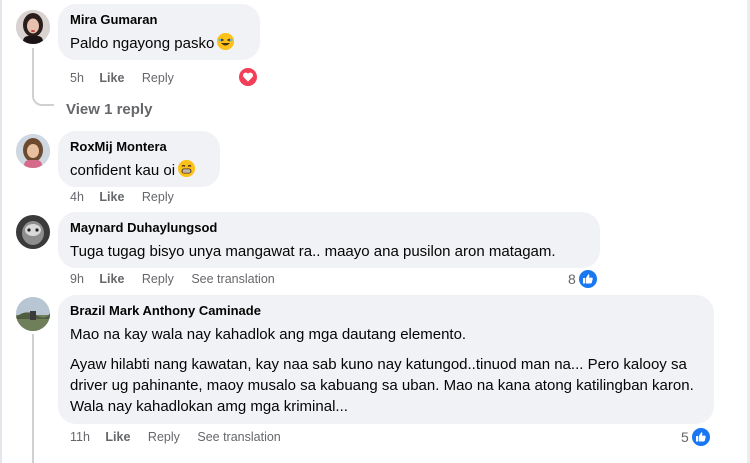 This screenshot has width=750, height=463. What do you see at coordinates (572, 279) in the screenshot?
I see `reaction-count: 8` at bounding box center [572, 279].